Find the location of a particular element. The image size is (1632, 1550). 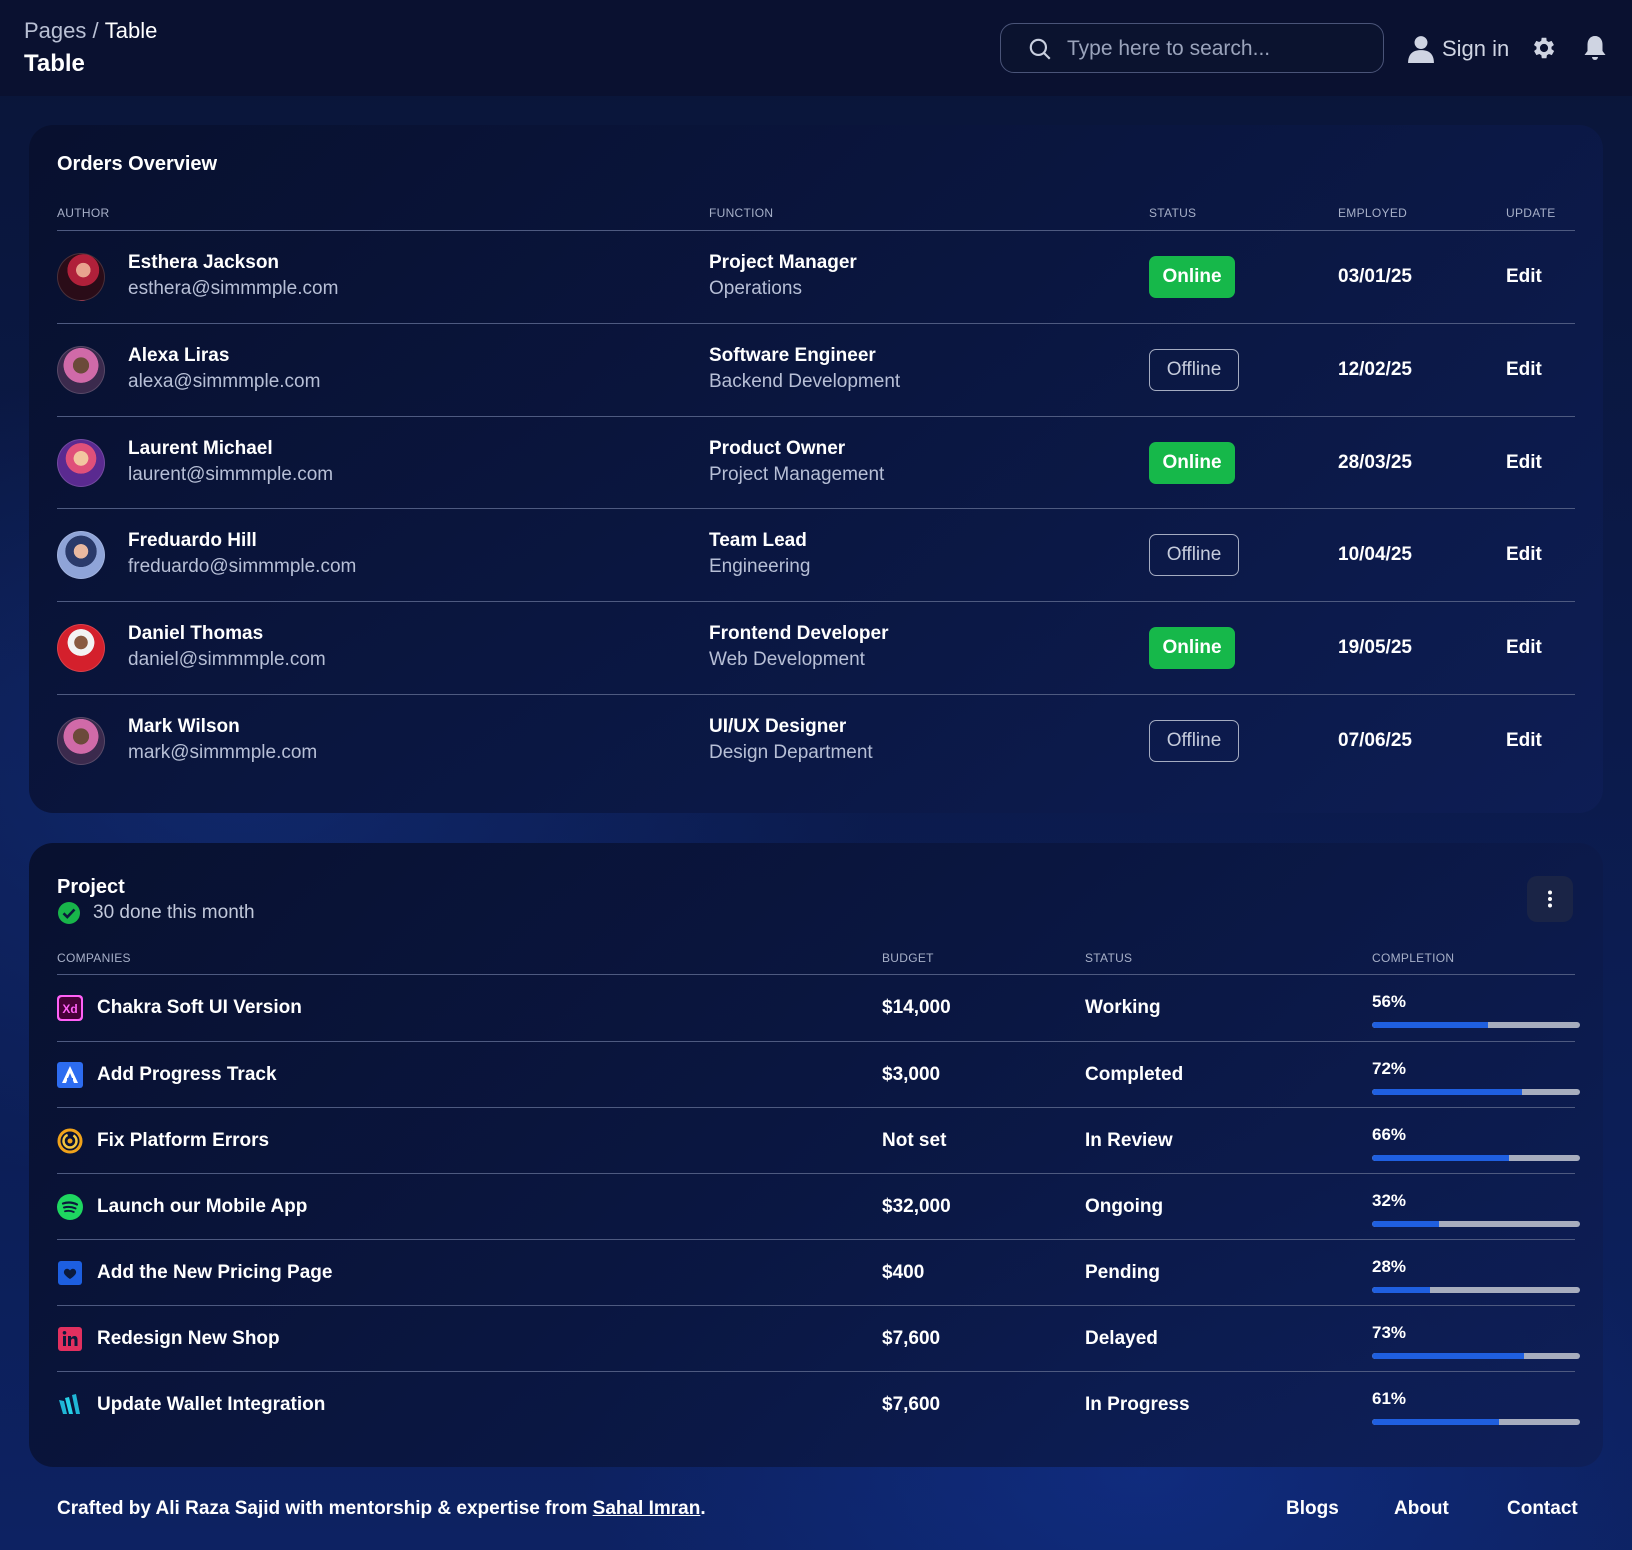

page-title: Table is located at coordinates (54, 63).